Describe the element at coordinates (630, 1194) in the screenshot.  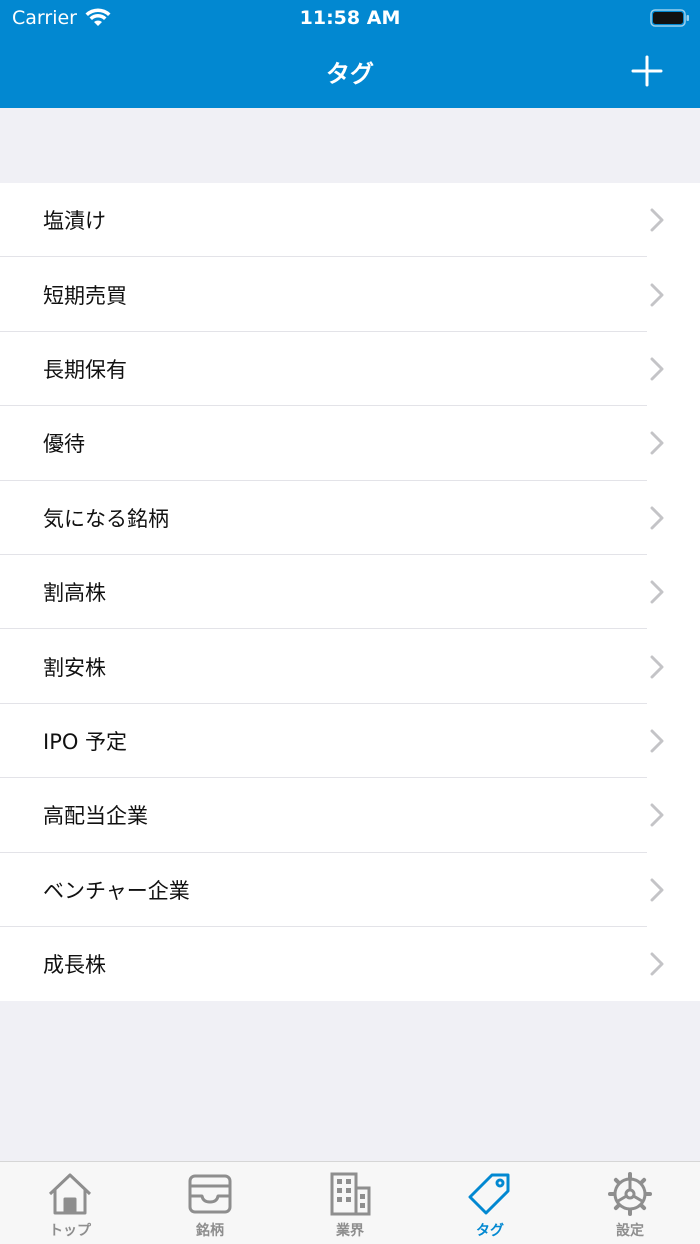
I see `gear-icon` at that location.